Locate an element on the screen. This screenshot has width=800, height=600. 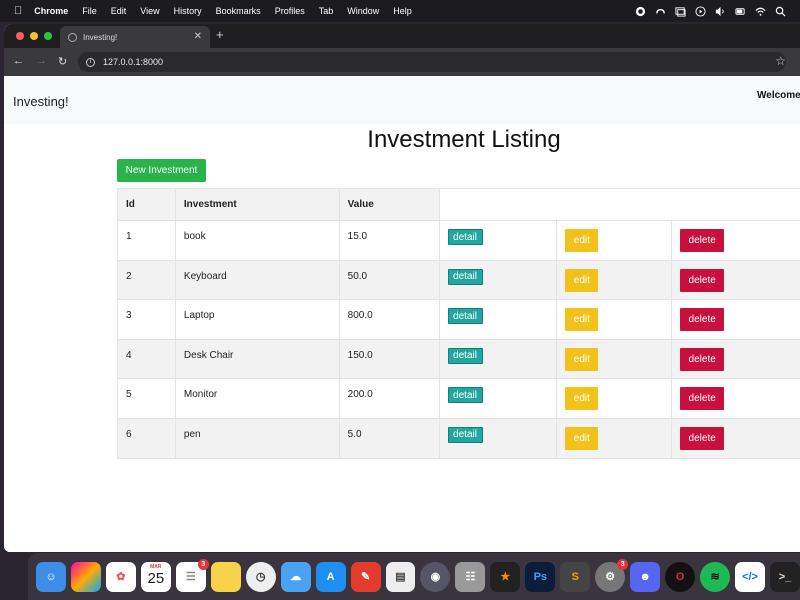
bookmark-star-icon: ☆ is located at coordinates (780, 61).